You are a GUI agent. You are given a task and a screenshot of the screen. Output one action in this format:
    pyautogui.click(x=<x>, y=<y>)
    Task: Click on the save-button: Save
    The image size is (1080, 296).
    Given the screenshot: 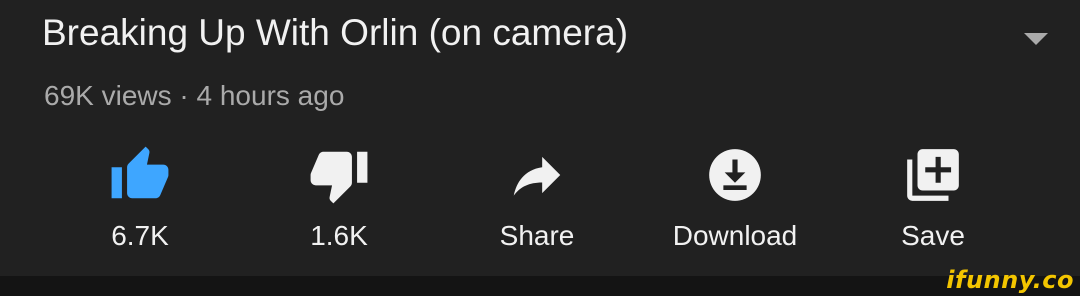 What is the action you would take?
    pyautogui.click(x=933, y=201)
    